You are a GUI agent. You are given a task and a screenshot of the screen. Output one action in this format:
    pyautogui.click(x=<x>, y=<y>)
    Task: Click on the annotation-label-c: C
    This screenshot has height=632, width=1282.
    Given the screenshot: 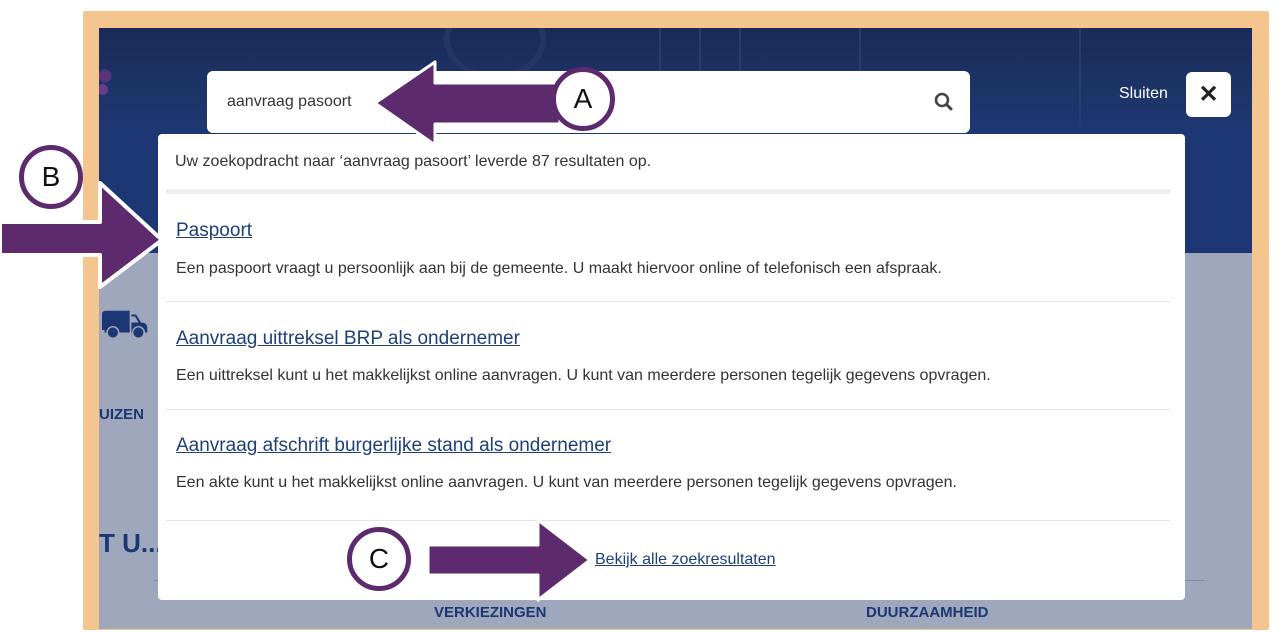 What is the action you would take?
    pyautogui.click(x=379, y=559)
    